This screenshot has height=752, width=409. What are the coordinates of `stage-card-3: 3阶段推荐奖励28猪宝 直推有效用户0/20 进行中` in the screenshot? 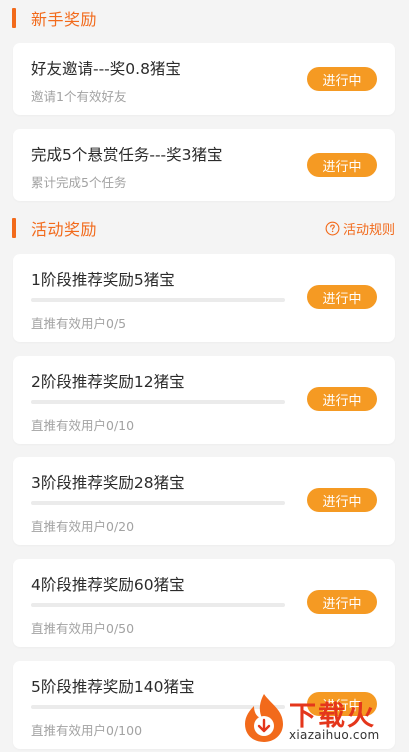 It's located at (204, 501).